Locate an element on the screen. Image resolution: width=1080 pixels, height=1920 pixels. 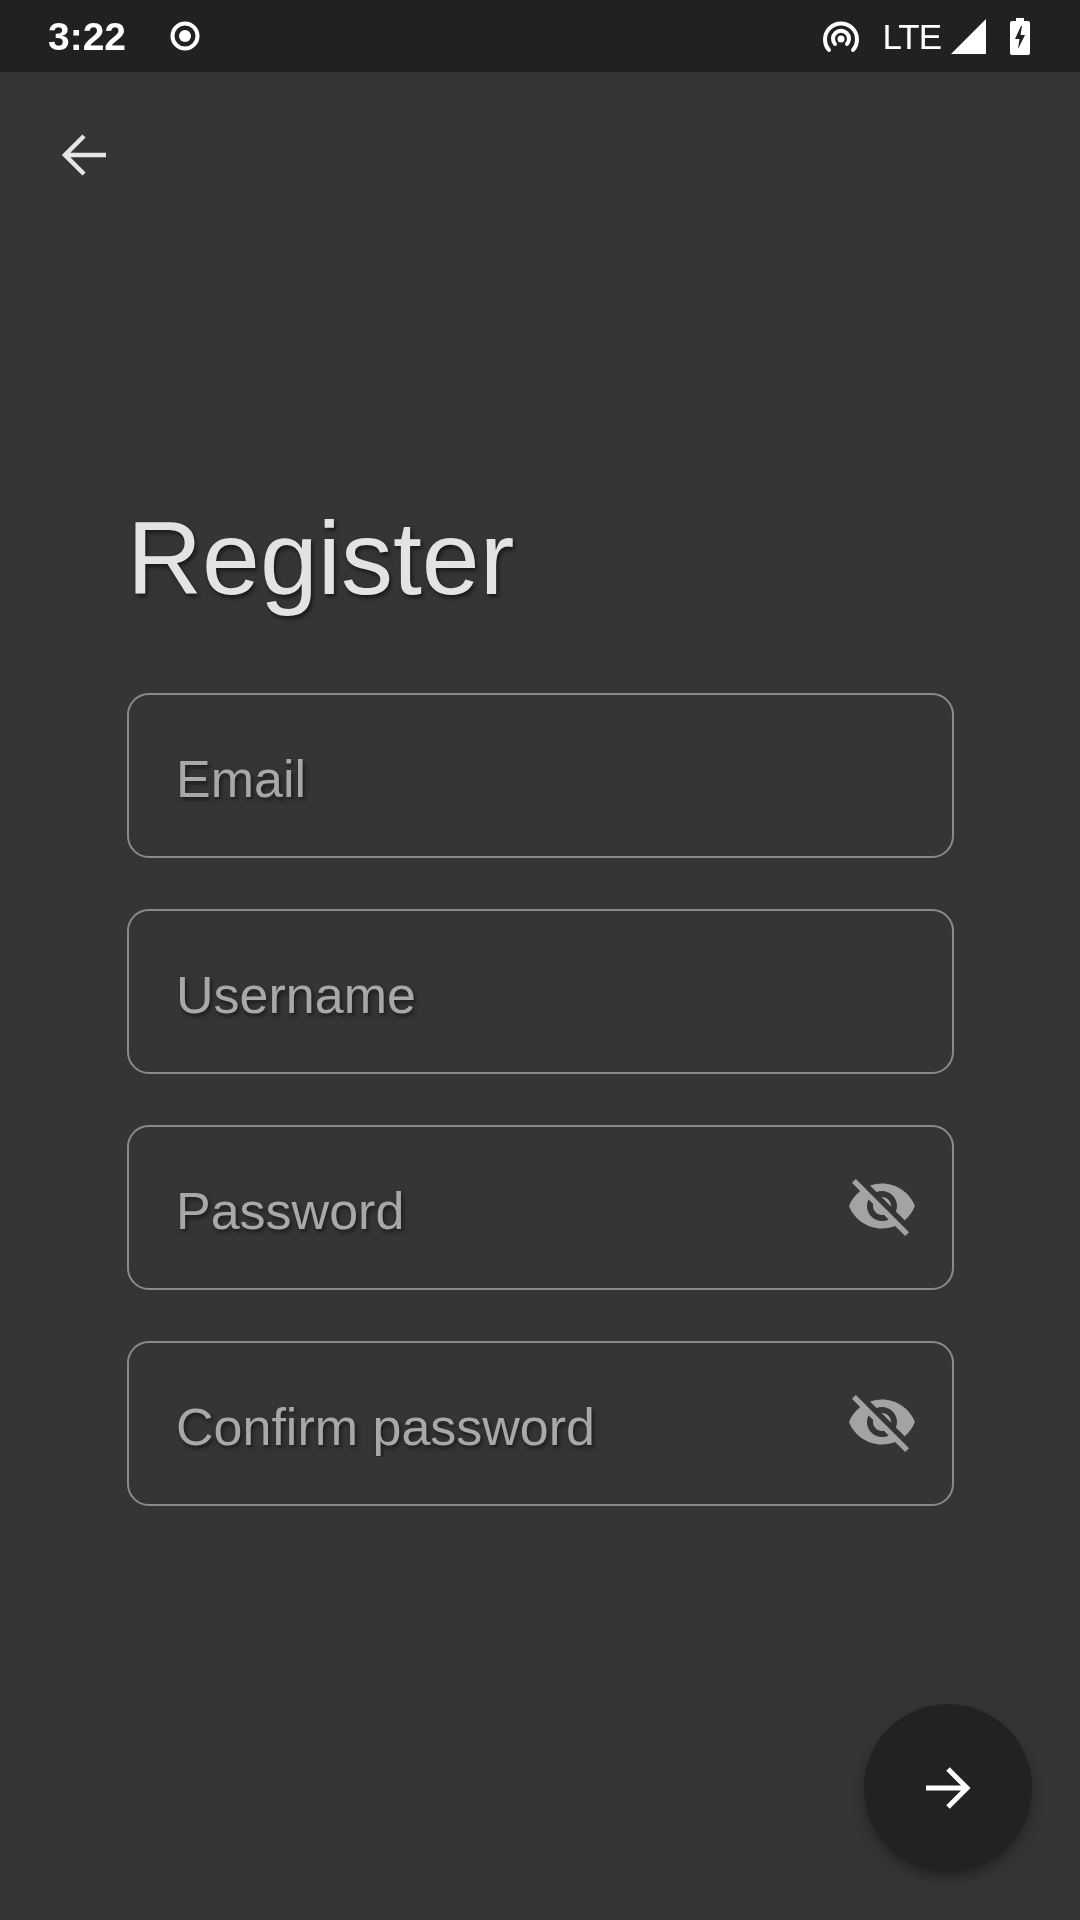
text-field: Username is located at coordinates (540, 991).